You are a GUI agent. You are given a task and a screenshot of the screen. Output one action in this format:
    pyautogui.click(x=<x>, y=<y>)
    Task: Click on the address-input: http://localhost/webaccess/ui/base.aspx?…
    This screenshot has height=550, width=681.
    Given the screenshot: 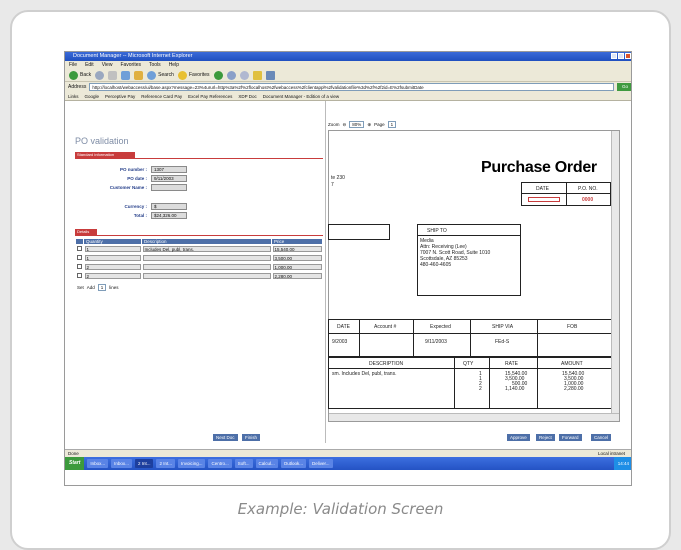 What is the action you would take?
    pyautogui.click(x=351, y=87)
    